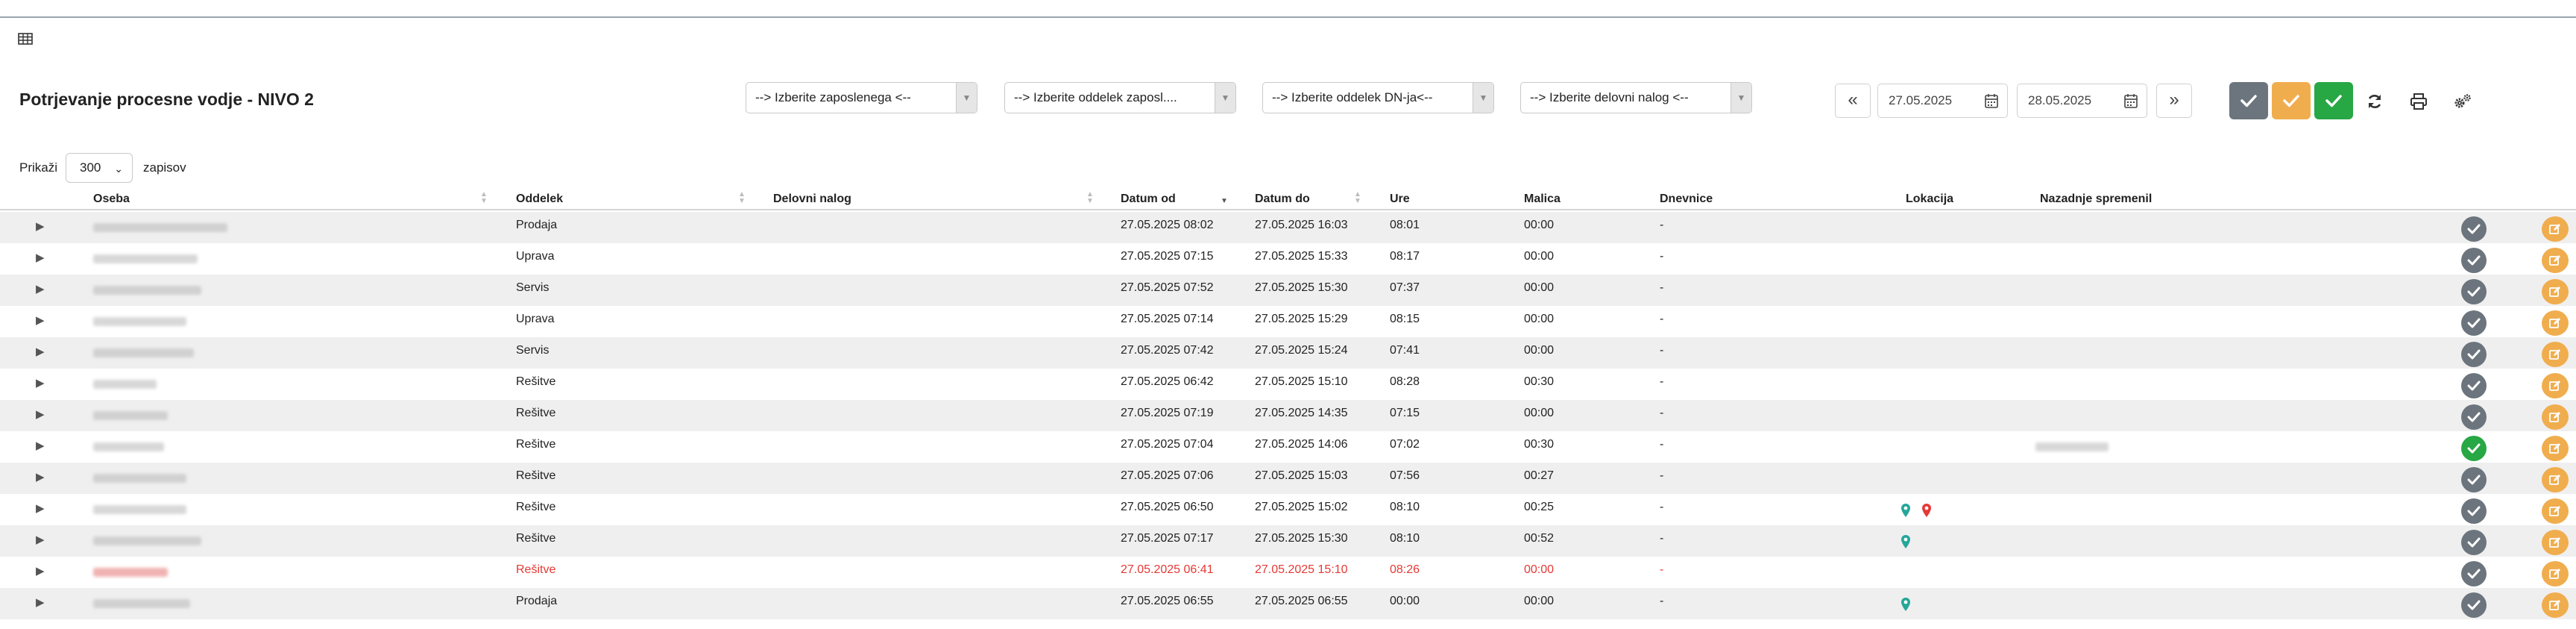  Describe the element at coordinates (1539, 445) in the screenshot. I see `row-lunch: 00:30` at that location.